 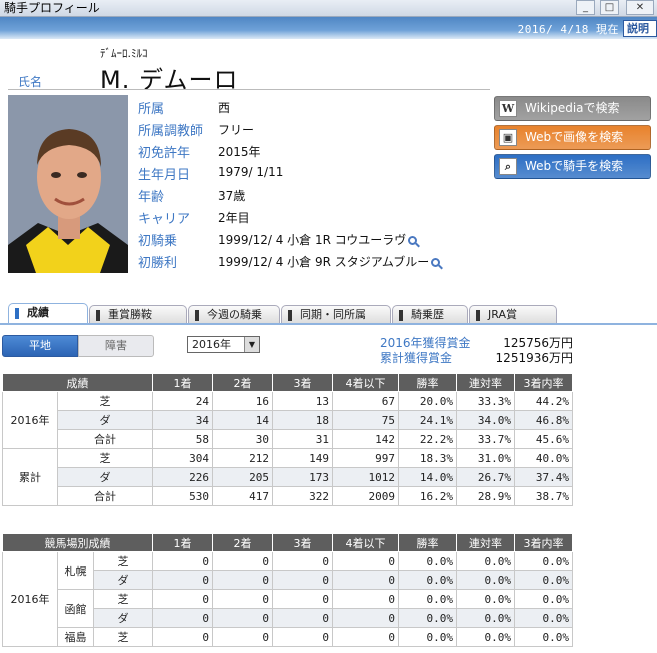 I want to click on tab-peers: 同期・同所属, so click(x=336, y=314).